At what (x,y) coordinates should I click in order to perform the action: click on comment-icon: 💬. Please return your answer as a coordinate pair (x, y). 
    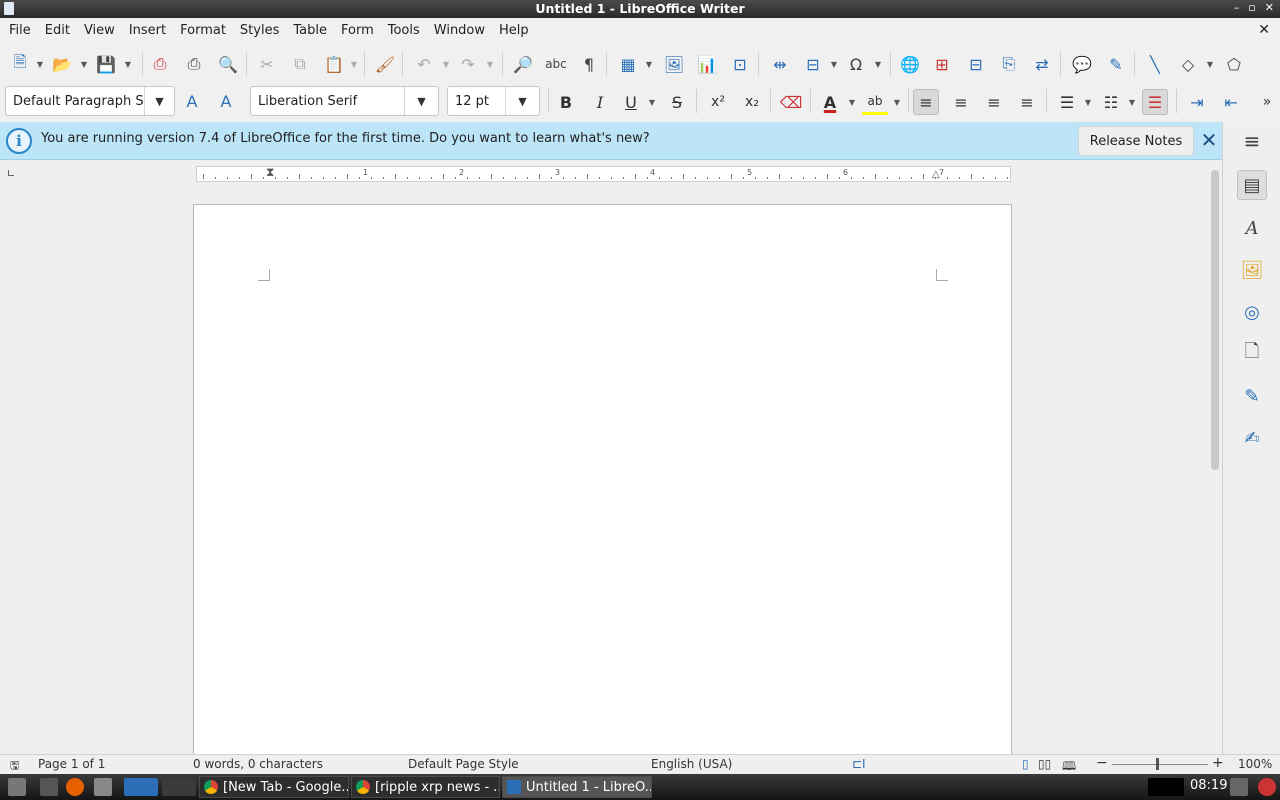
    Looking at the image, I should click on (1082, 64).